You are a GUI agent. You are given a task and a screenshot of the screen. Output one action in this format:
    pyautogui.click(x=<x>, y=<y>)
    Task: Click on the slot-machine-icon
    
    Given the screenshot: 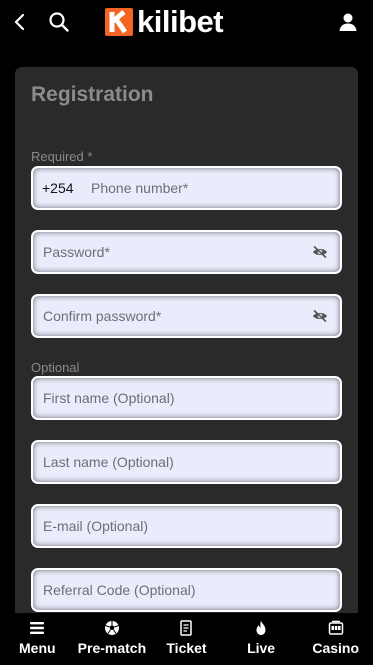 What is the action you would take?
    pyautogui.click(x=335, y=627)
    